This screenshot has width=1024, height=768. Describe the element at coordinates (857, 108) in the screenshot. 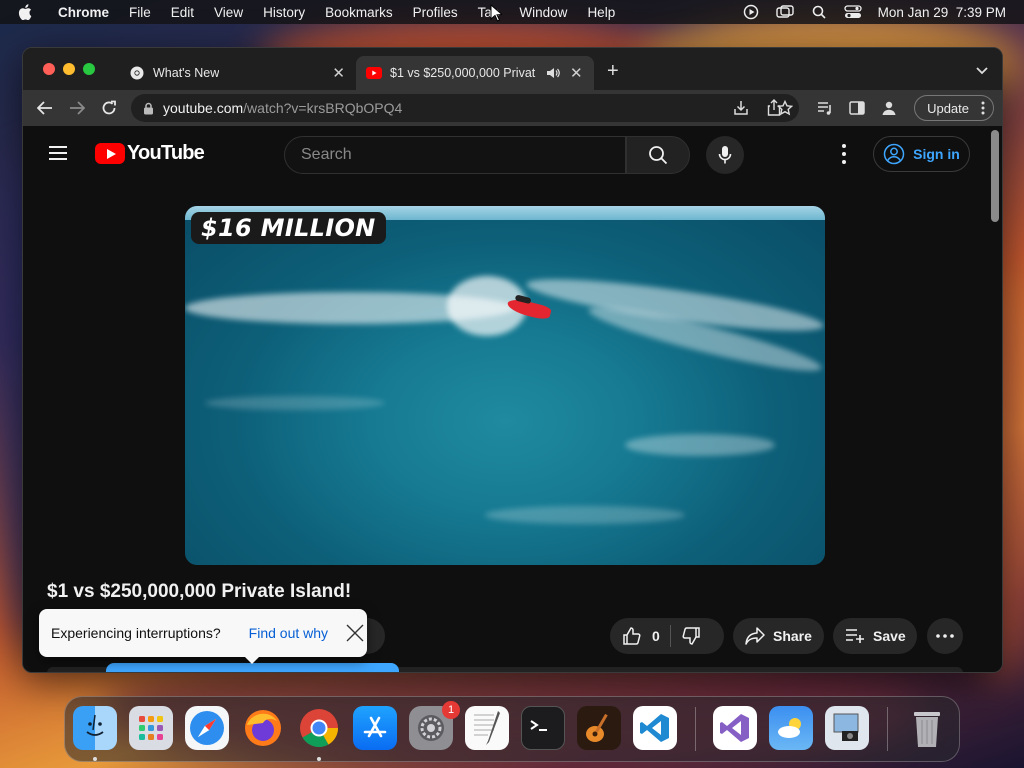

I see `side-panel-icon` at that location.